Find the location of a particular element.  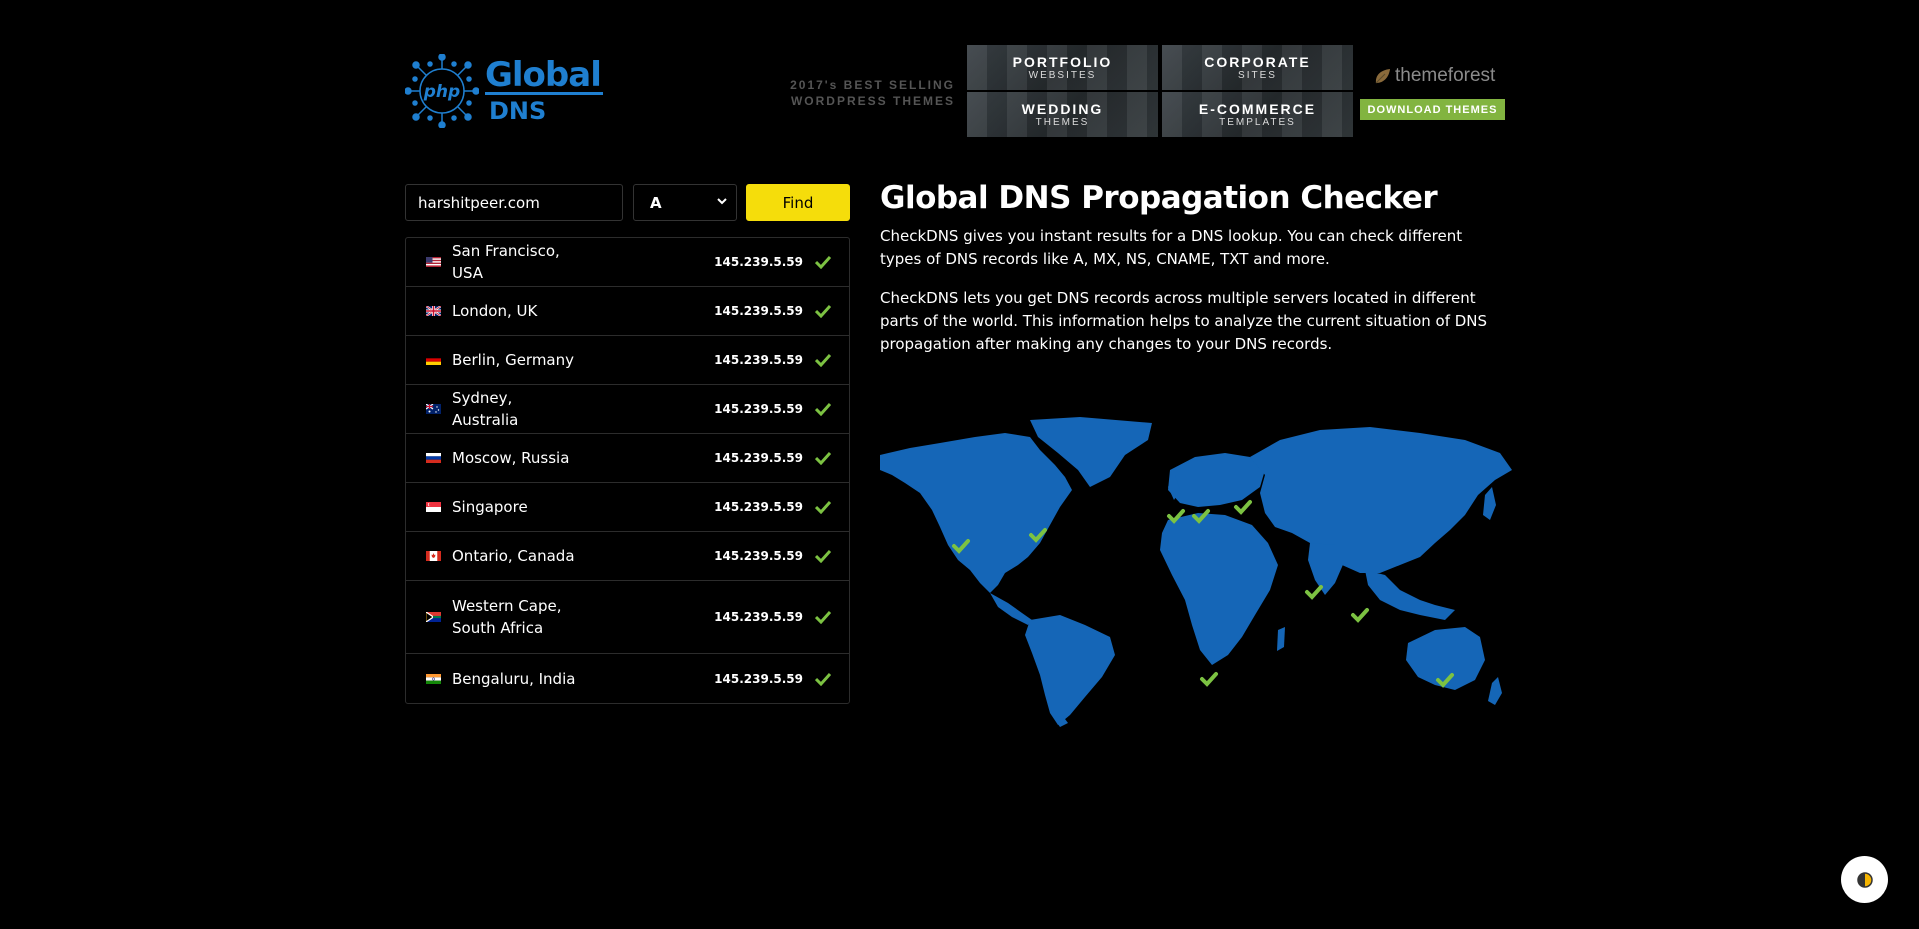

site-logo: php Global DNS is located at coordinates (510, 90).